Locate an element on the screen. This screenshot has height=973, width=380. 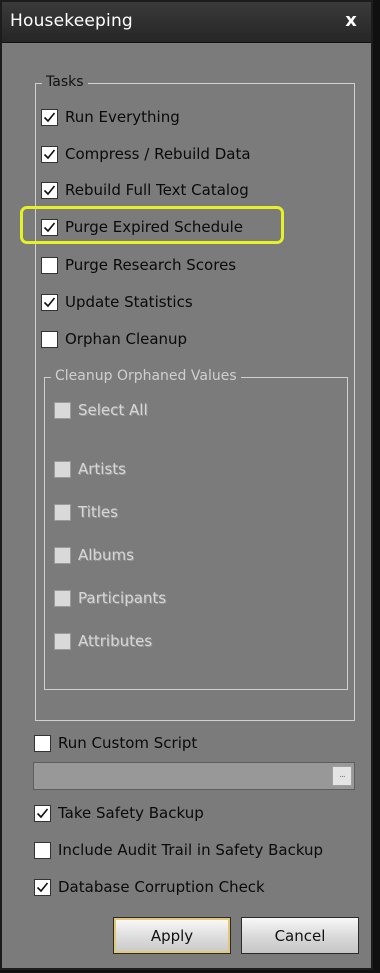
checkbox-attributes: Attributes is located at coordinates (103, 641).